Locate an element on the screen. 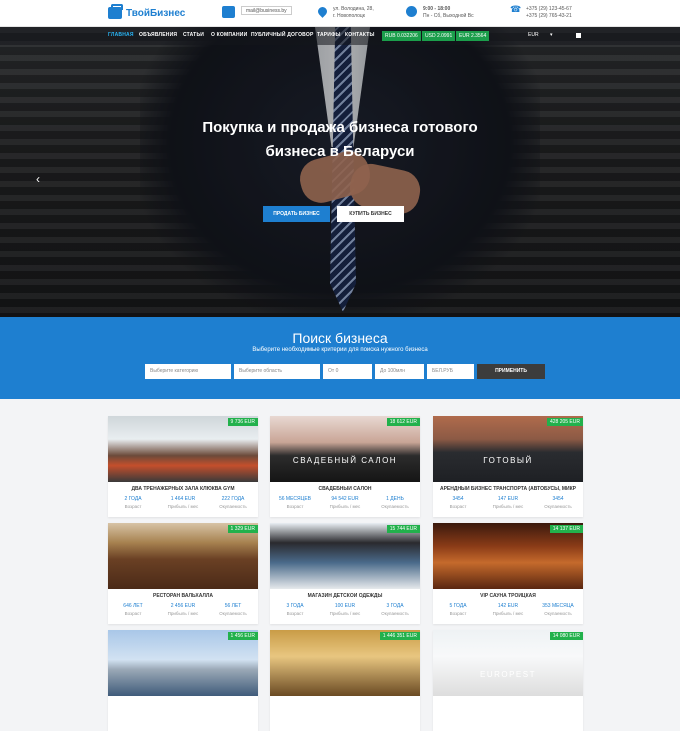  listing-profit: 2 456 EUR is located at coordinates (183, 606).